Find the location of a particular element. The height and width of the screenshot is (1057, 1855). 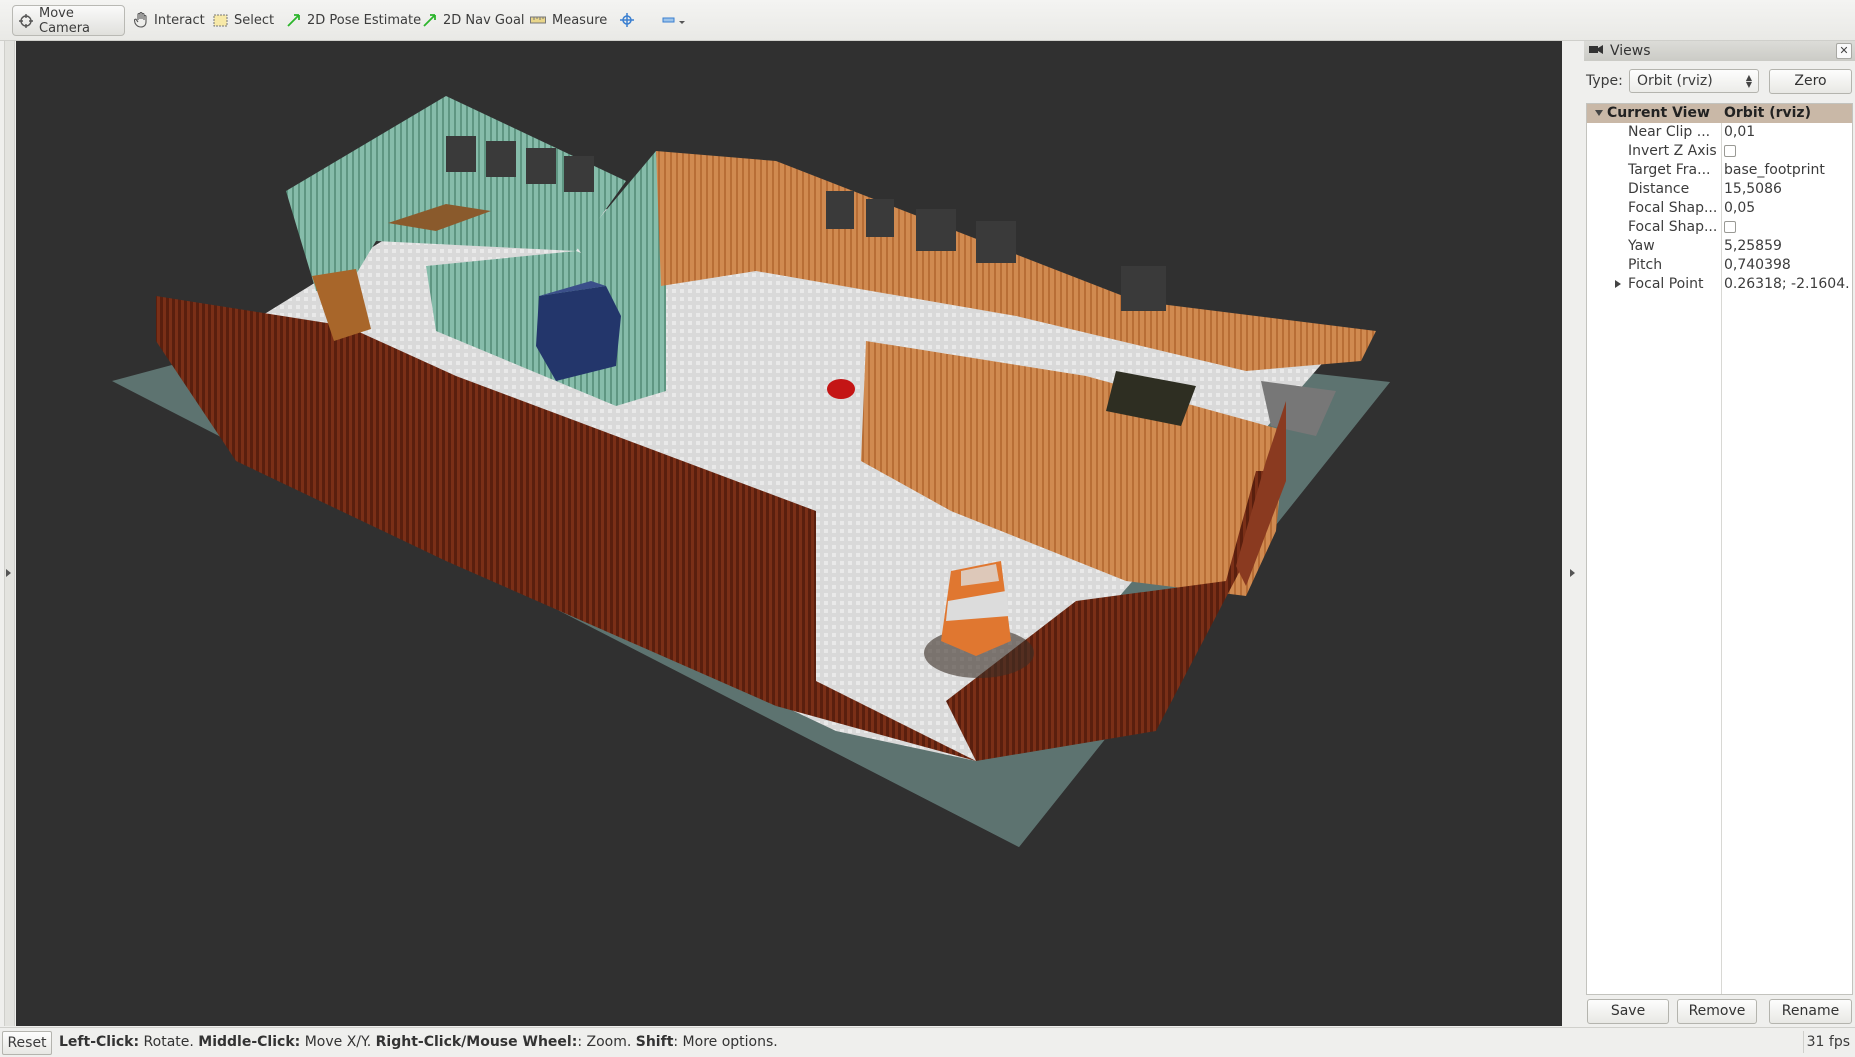

interact-label: Interact is located at coordinates (179, 20).